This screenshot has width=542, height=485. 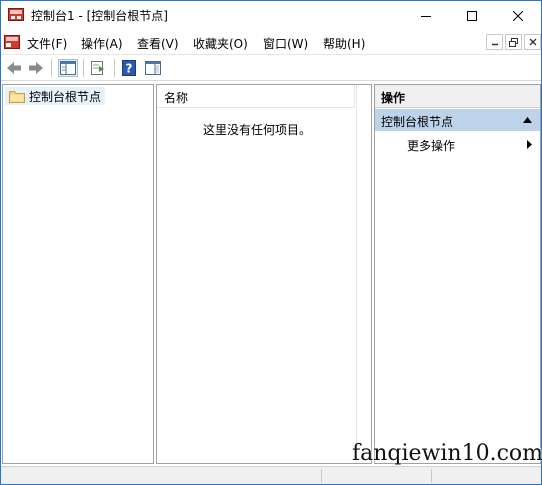 I want to click on maximize-icon, so click(x=472, y=15).